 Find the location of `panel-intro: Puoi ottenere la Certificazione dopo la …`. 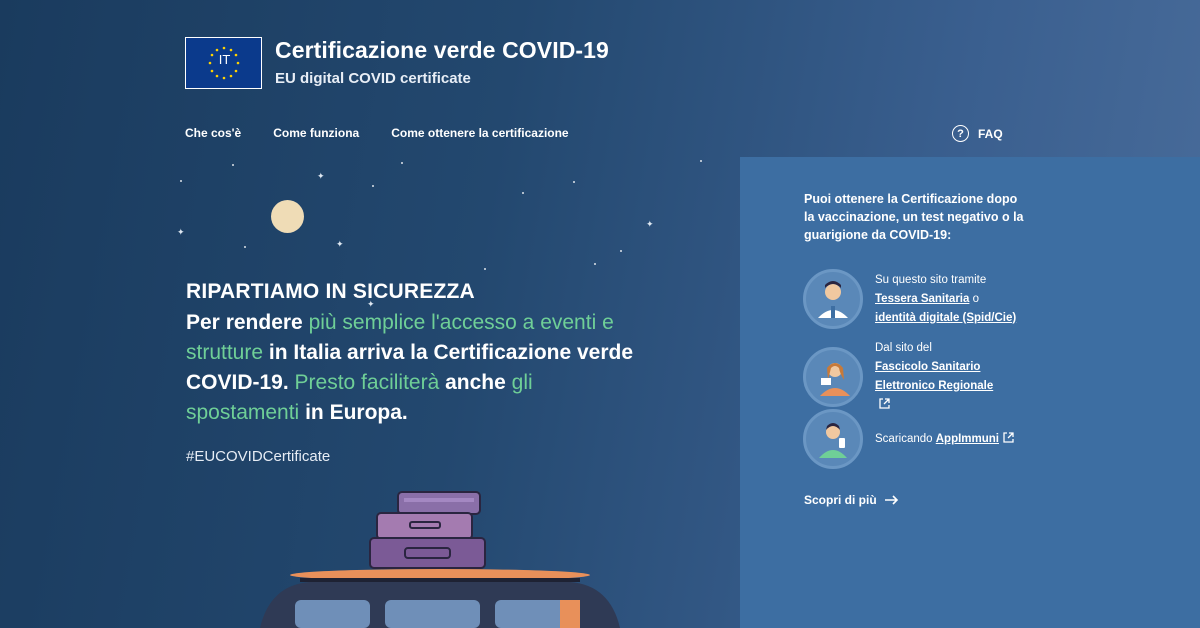

panel-intro: Puoi ottenere la Certificazione dopo la … is located at coordinates (914, 217).